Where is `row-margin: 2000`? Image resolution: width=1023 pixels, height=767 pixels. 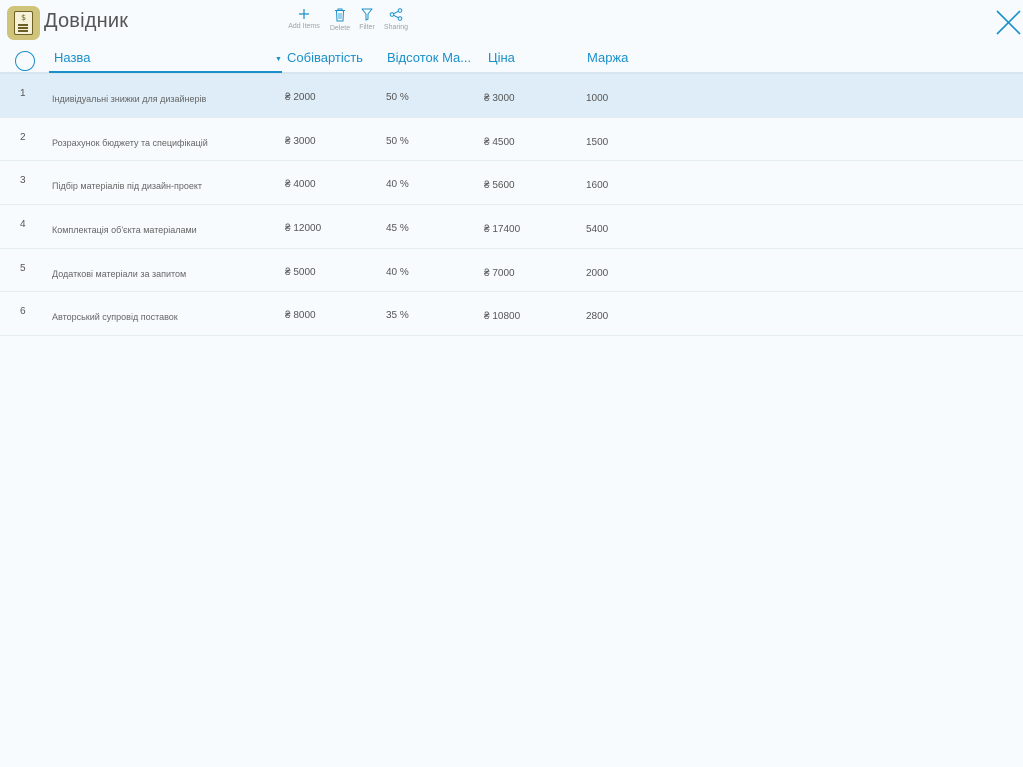 row-margin: 2000 is located at coordinates (597, 273).